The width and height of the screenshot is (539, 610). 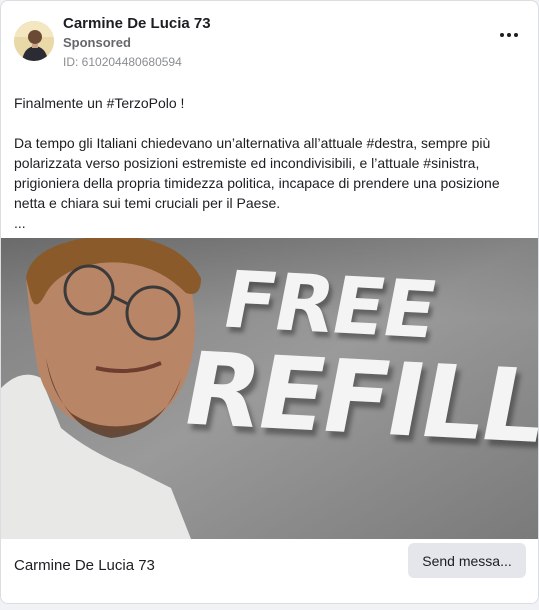 I want to click on advertiser-name: Carmine De Lucia 73, so click(x=137, y=23).